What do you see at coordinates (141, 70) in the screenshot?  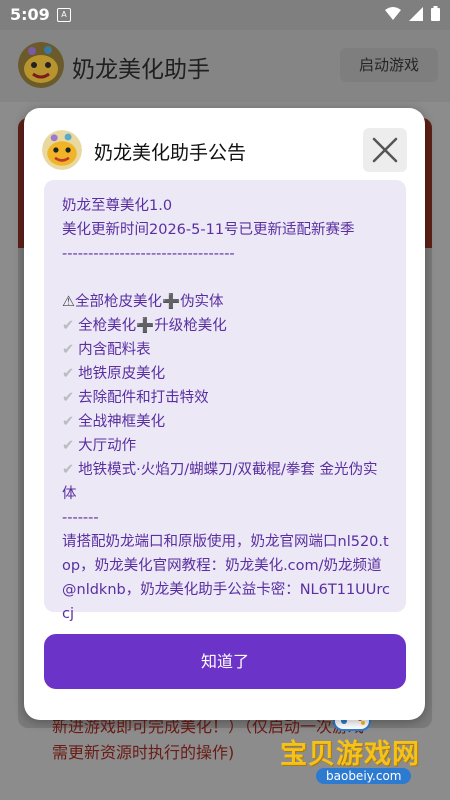 I see `app-title: 奶龙美化助手` at bounding box center [141, 70].